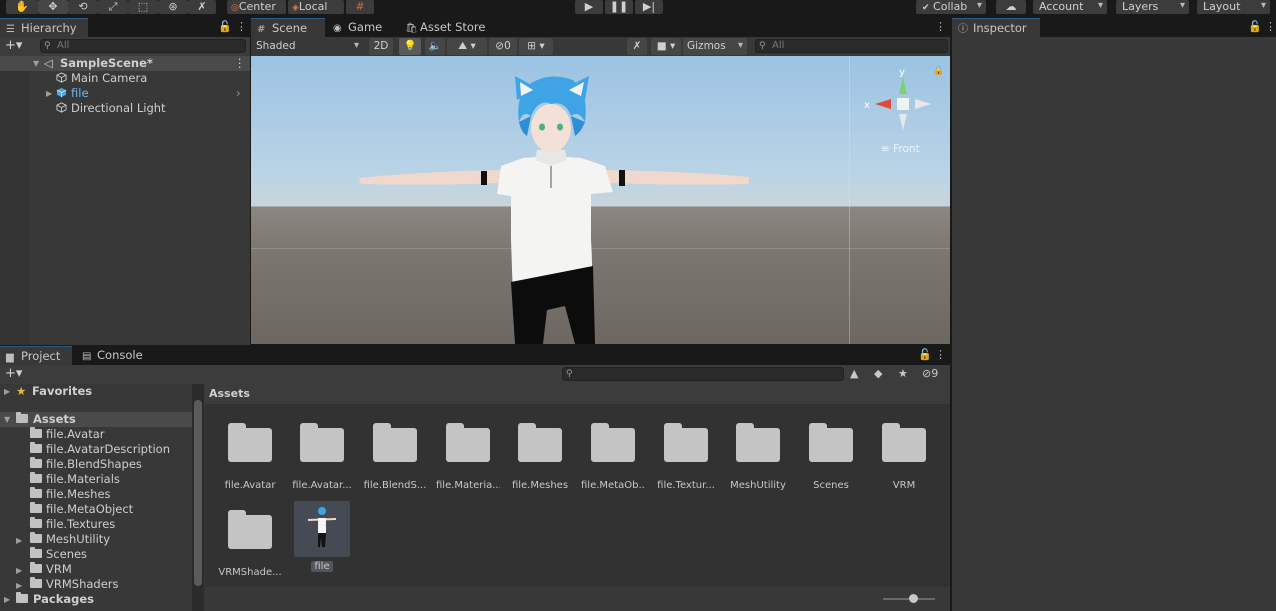 Image resolution: width=1276 pixels, height=611 pixels. What do you see at coordinates (229, 393) in the screenshot?
I see `breadcrumb-assets: Assets` at bounding box center [229, 393].